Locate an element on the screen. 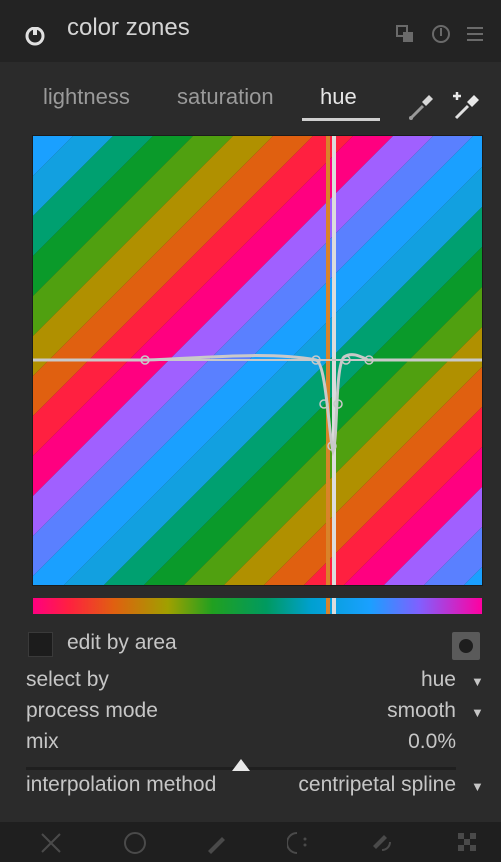 The height and width of the screenshot is (862, 501). module-title: color zones is located at coordinates (128, 27).